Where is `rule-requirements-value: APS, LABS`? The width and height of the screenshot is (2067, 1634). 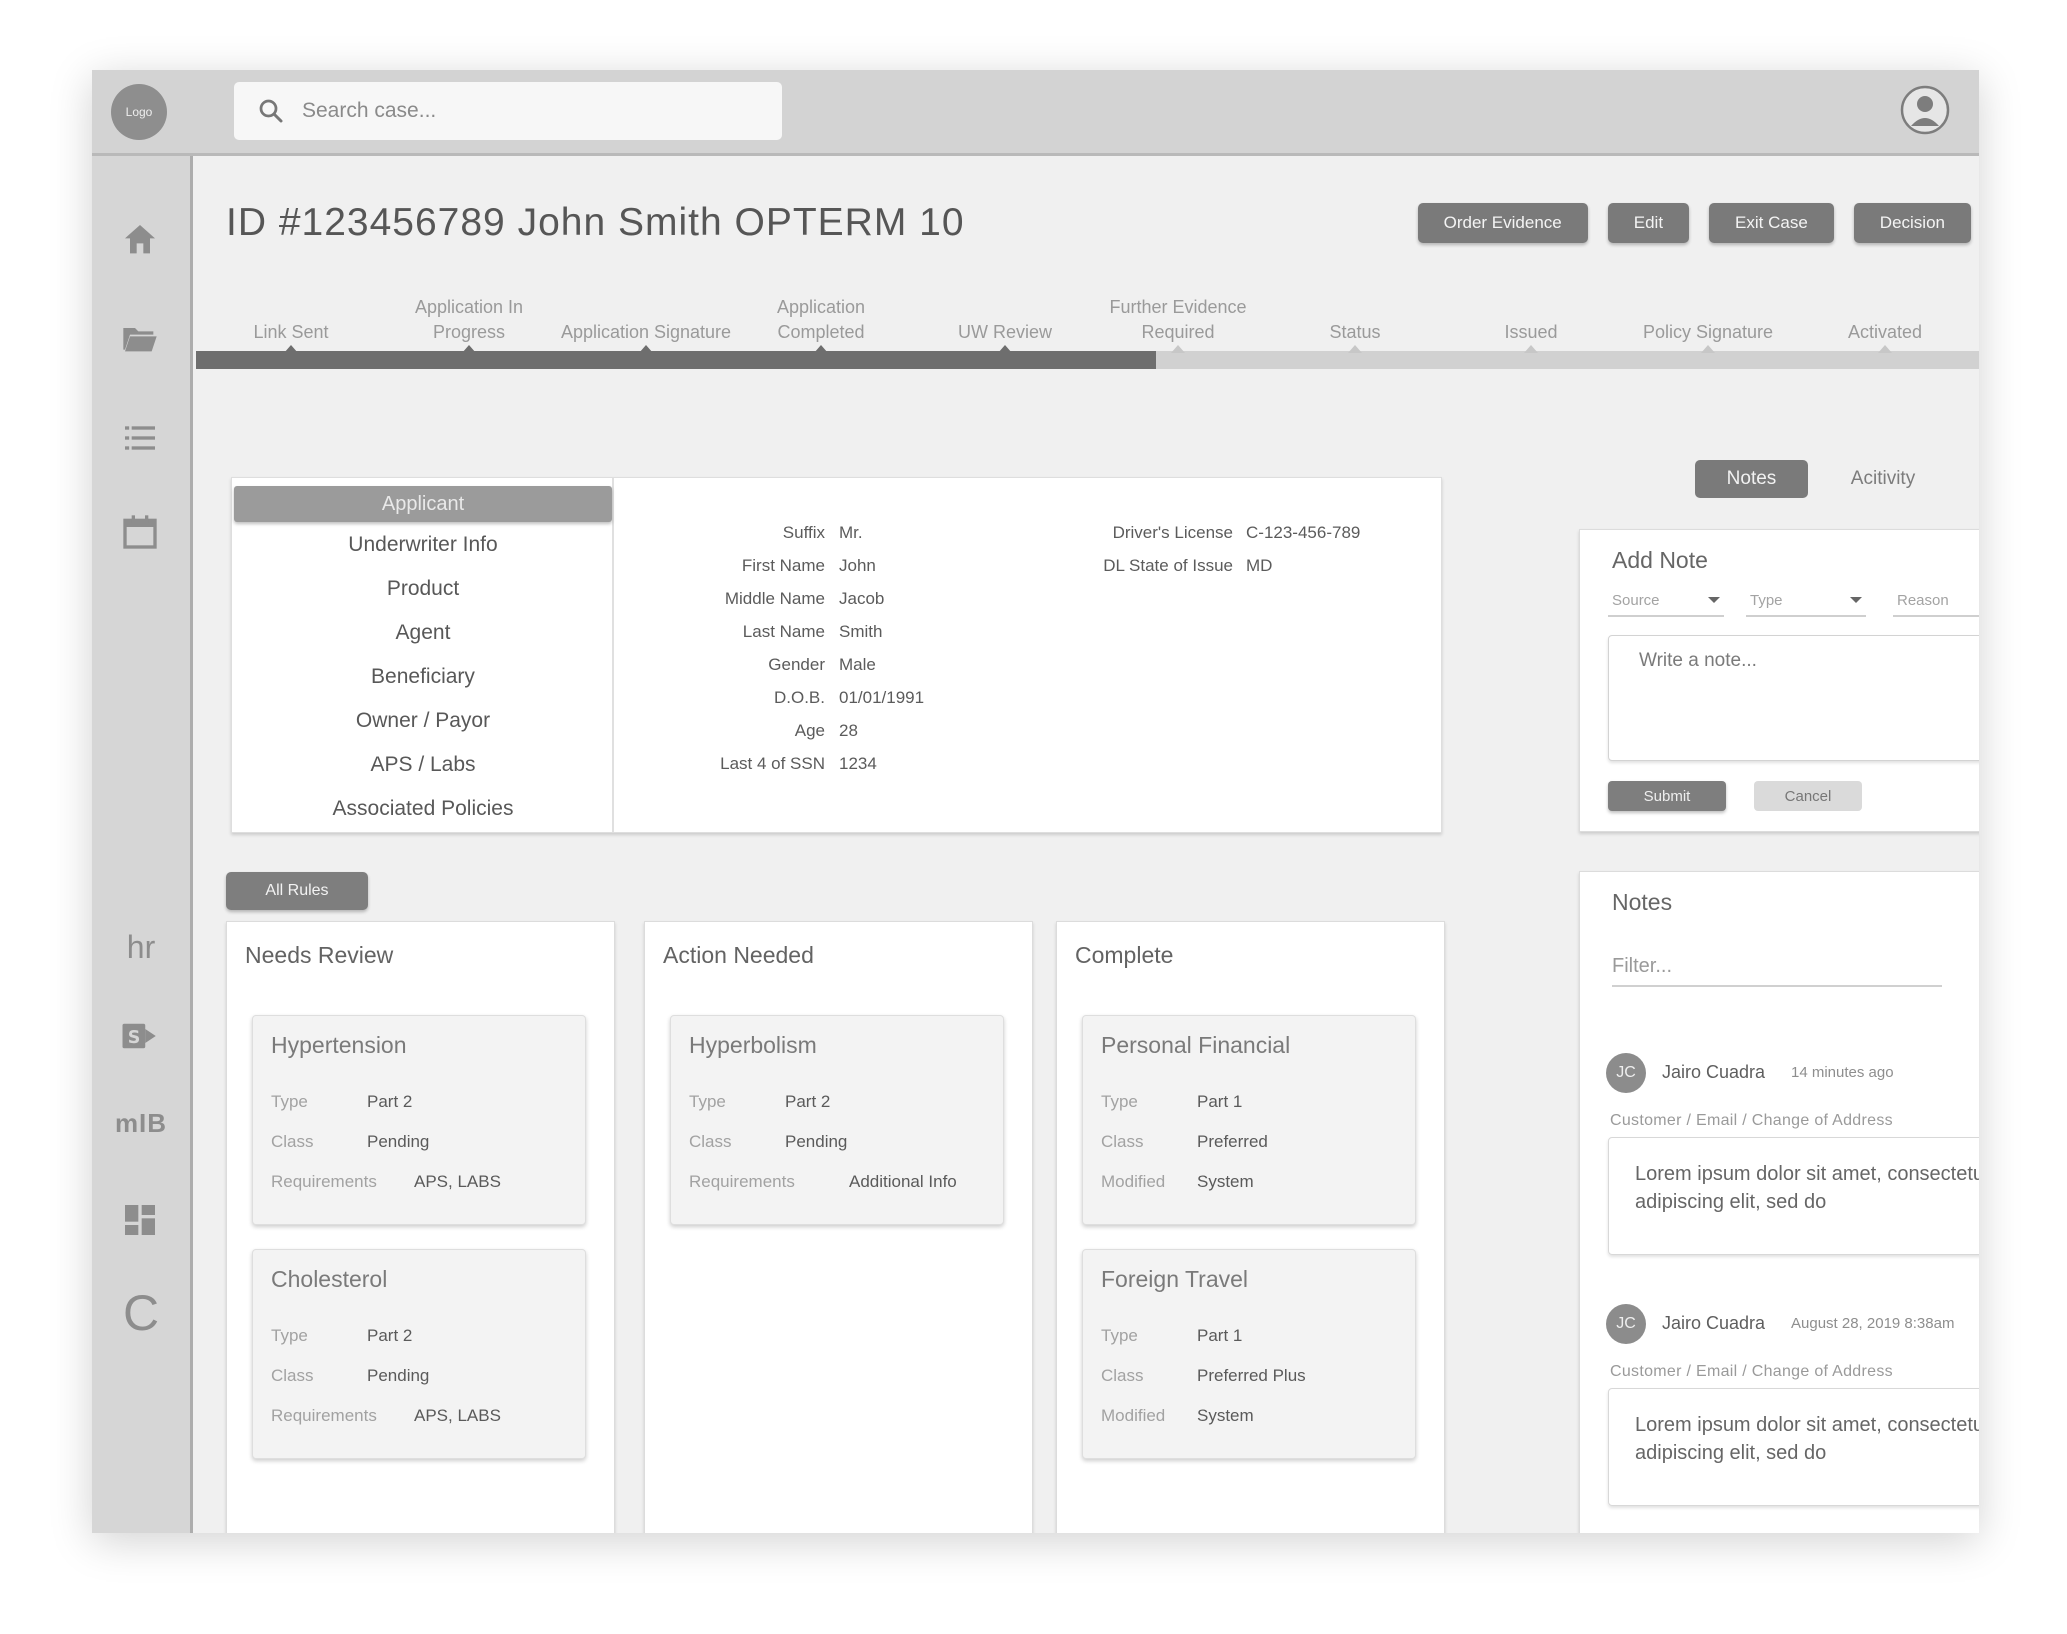 rule-requirements-value: APS, LABS is located at coordinates (457, 1181).